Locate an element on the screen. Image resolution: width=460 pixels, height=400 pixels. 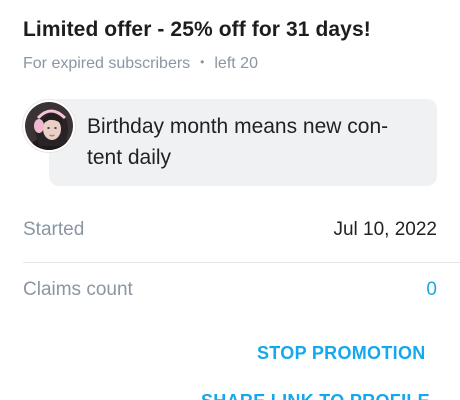
offer-title: Limited offer - 25% off for 31 days! is located at coordinates (197, 29).